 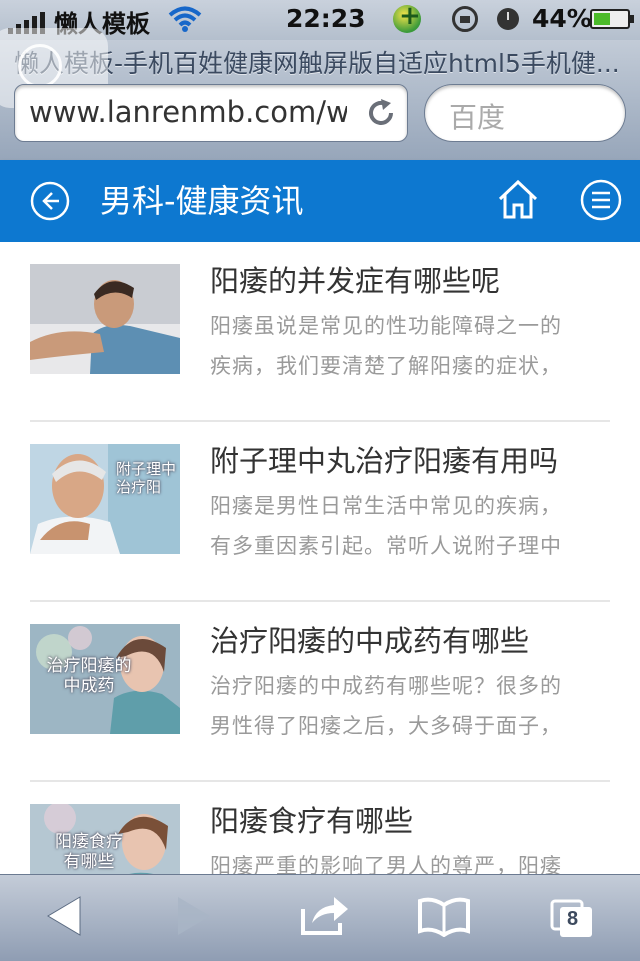 I want to click on article-summary: 治疗阳痿的中成药有哪些呢？很多的 男性得了阳痿之后，大多碍于面子，, so click(x=410, y=706).